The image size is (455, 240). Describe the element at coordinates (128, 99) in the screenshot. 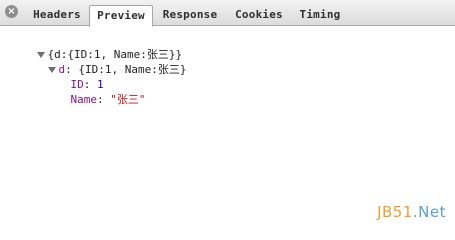

I see `property-value-name: "张三"` at that location.